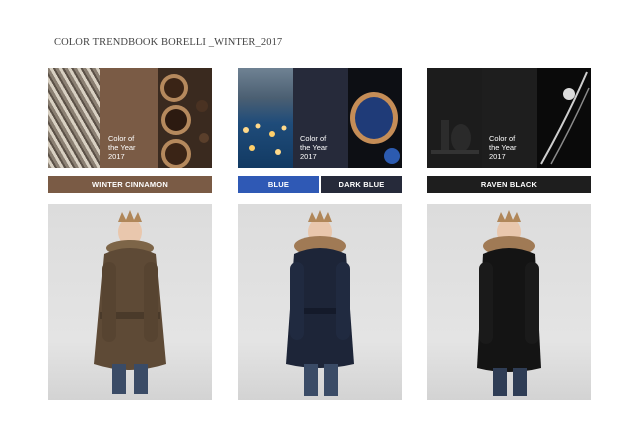 This screenshot has height=422, width=640. Describe the element at coordinates (361, 184) in the screenshot. I see `color-label-dark-blue: DARK BLUE` at that location.